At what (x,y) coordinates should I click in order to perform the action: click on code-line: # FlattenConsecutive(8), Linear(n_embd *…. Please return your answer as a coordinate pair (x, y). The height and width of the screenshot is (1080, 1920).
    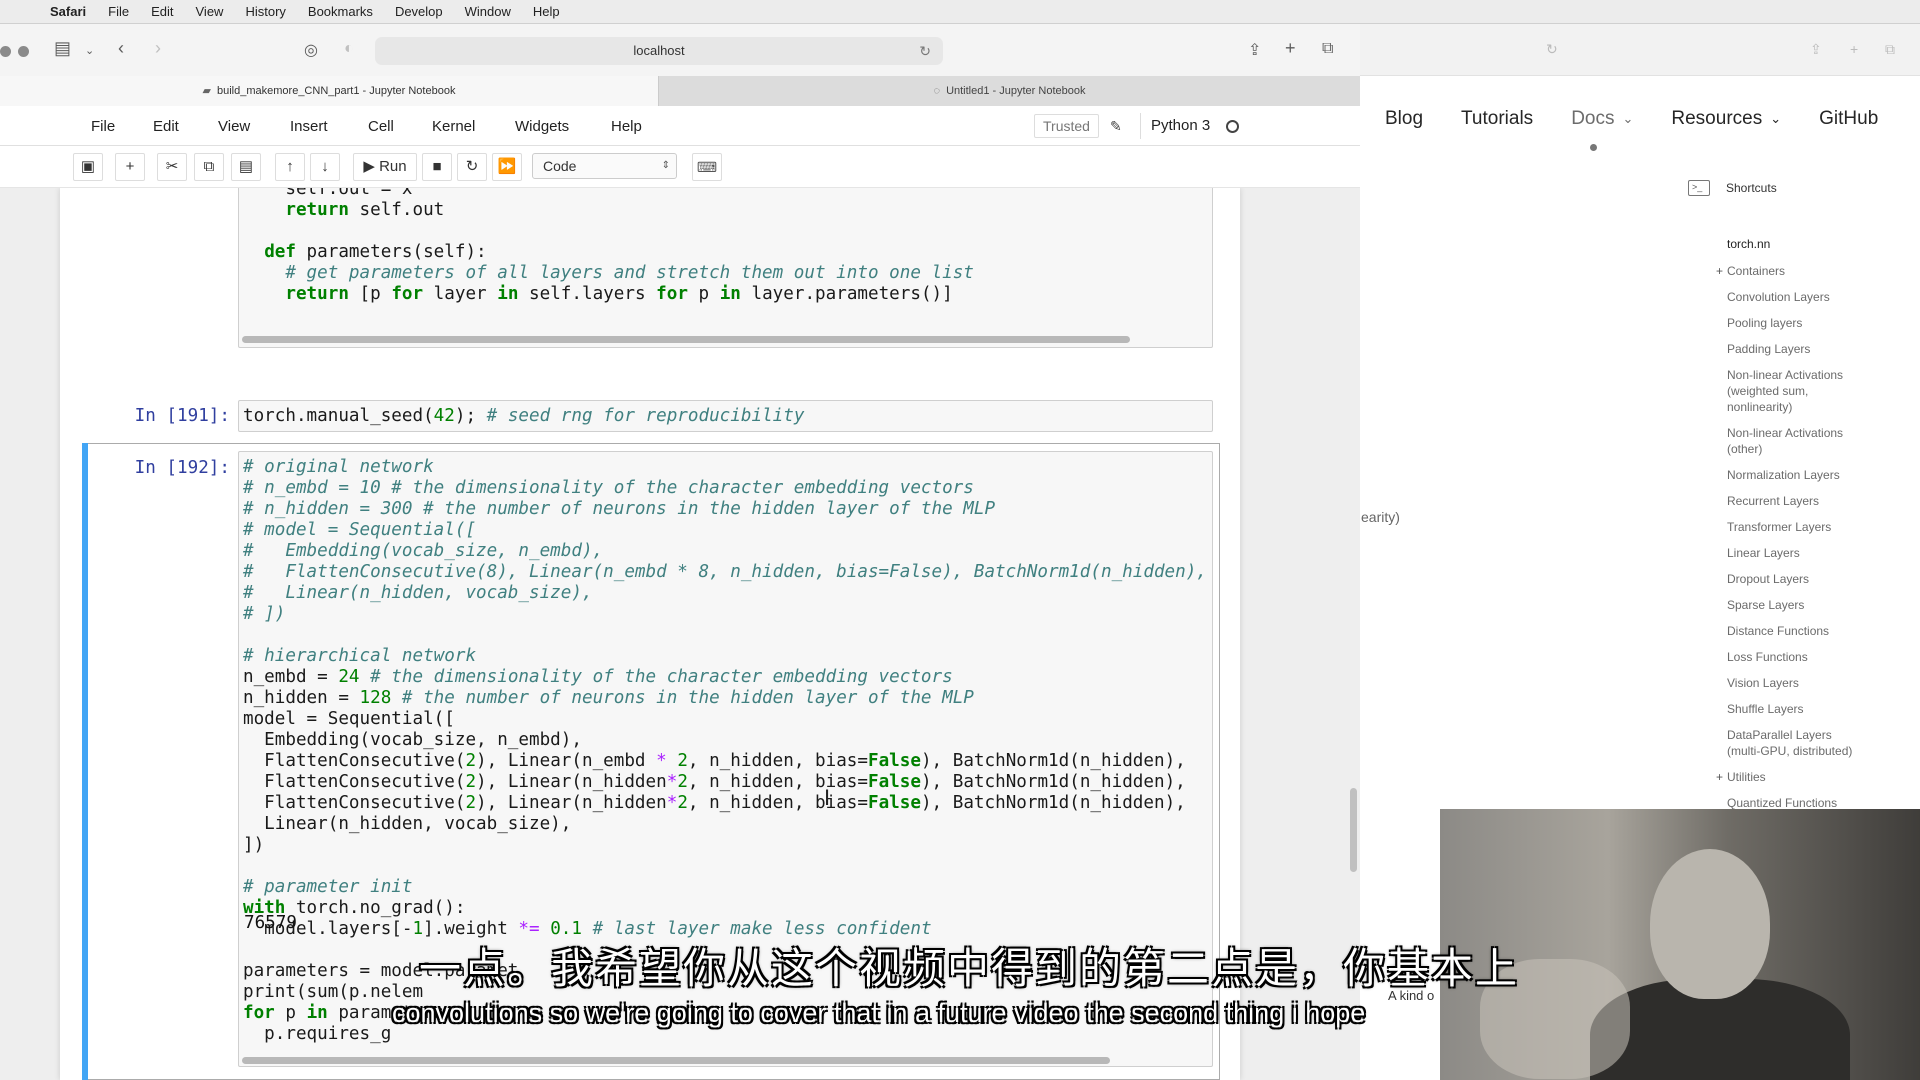
    Looking at the image, I should click on (725, 572).